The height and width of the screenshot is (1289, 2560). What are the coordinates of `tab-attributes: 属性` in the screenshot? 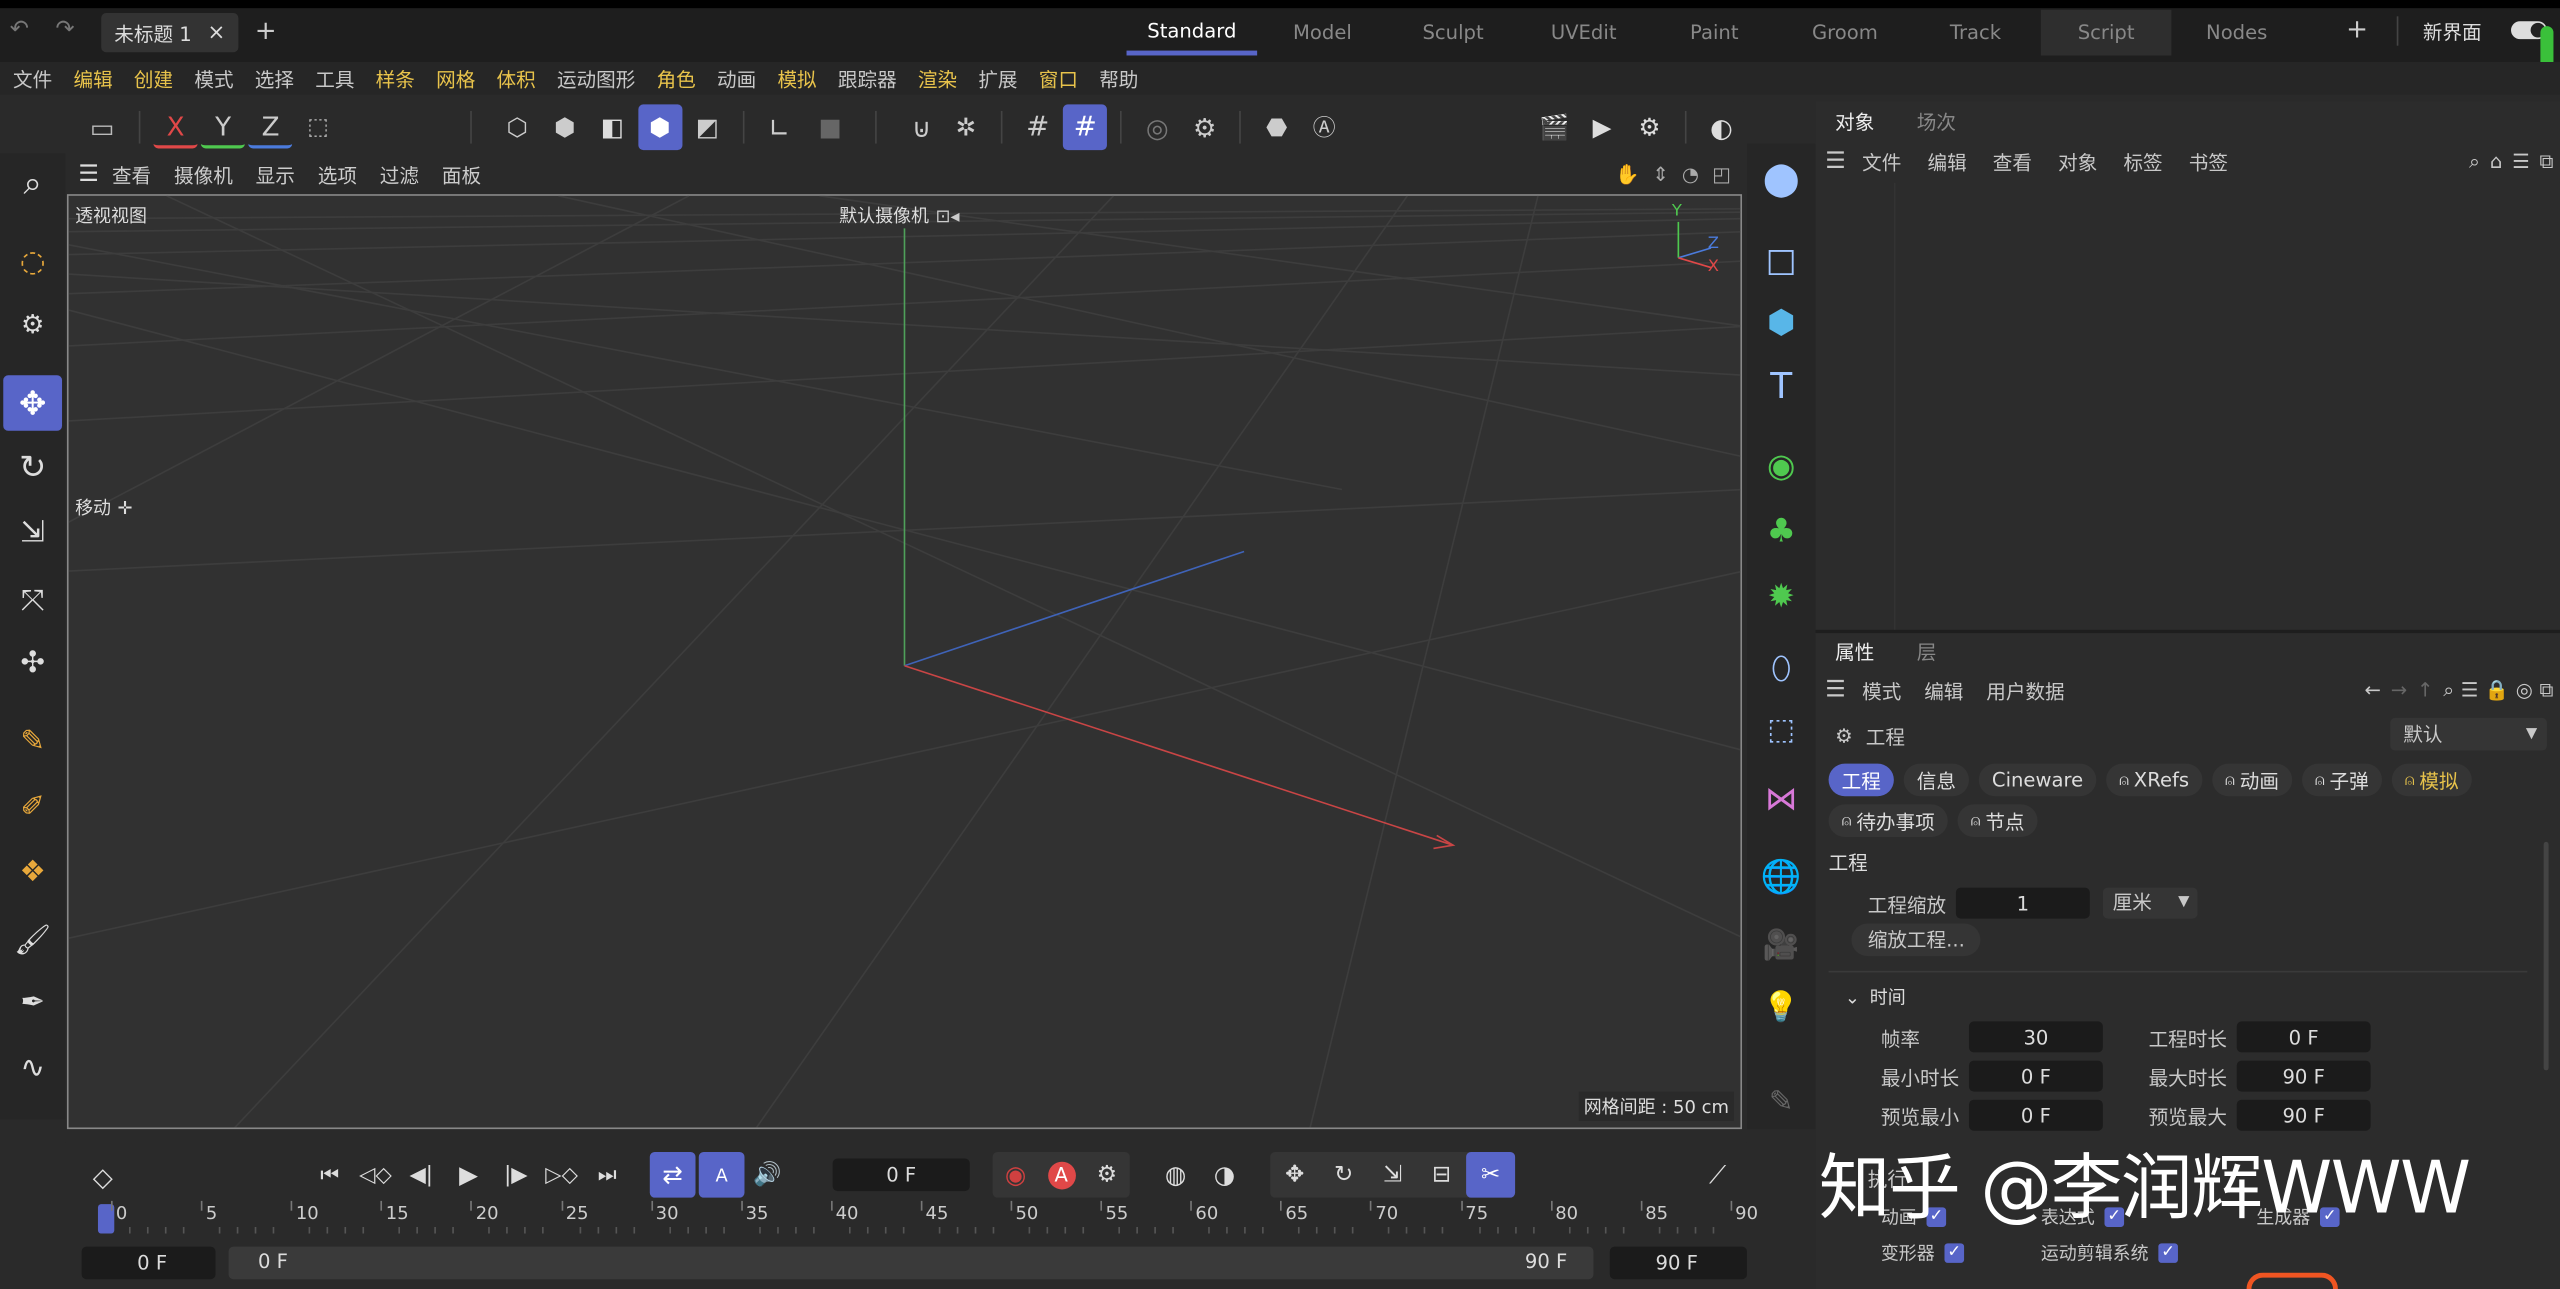 It's located at (1854, 651).